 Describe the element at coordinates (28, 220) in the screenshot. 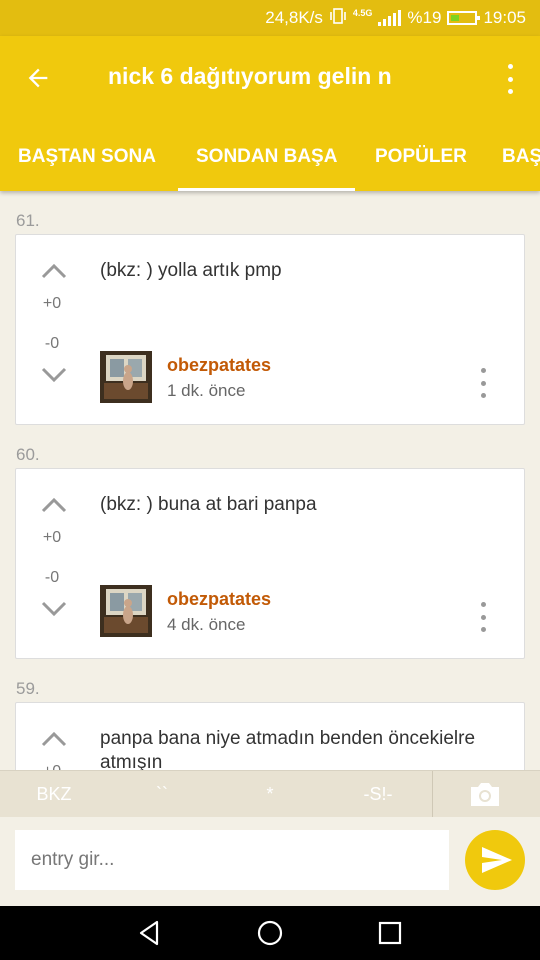

I see `entry-number: 61.` at that location.